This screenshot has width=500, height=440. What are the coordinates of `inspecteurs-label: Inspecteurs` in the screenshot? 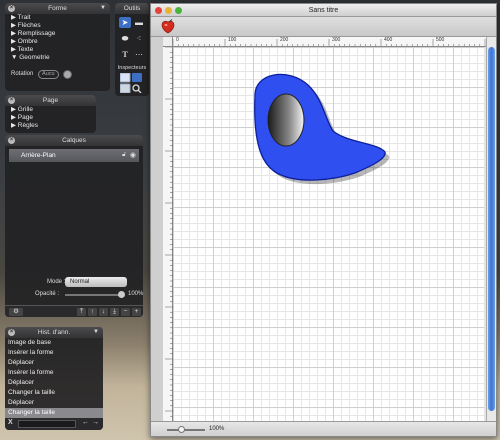 It's located at (132, 68).